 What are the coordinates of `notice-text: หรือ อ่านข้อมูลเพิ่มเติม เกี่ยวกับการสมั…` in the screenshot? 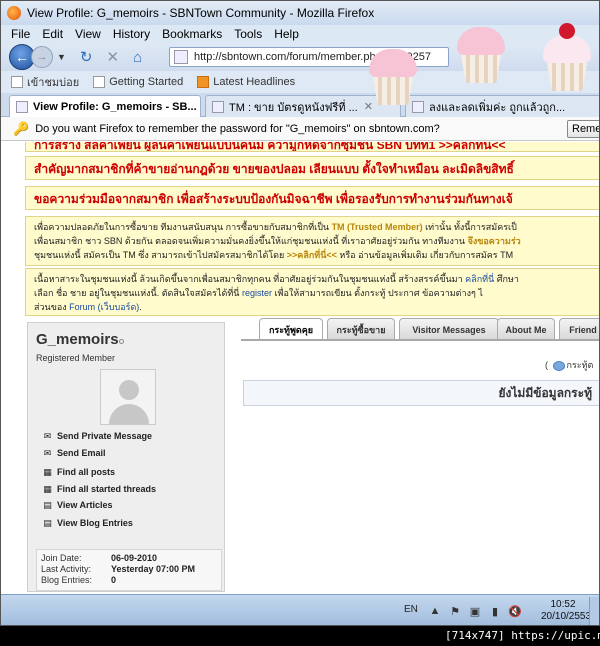 It's located at (425, 255).